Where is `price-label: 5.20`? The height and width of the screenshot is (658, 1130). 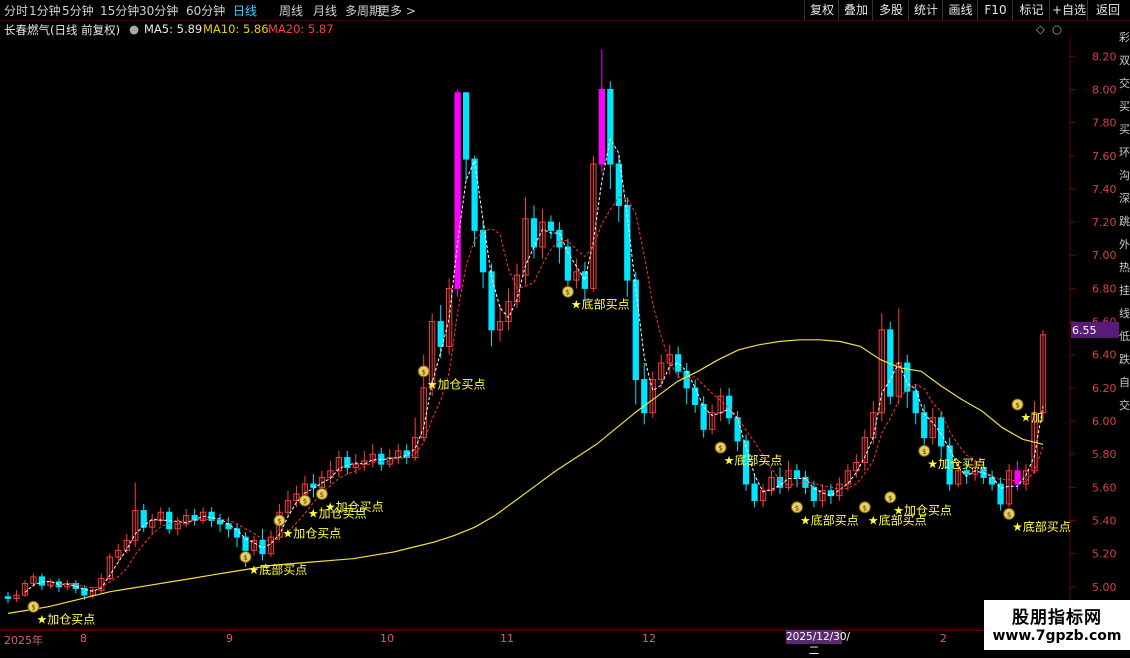 price-label: 5.20 is located at coordinates (1104, 554).